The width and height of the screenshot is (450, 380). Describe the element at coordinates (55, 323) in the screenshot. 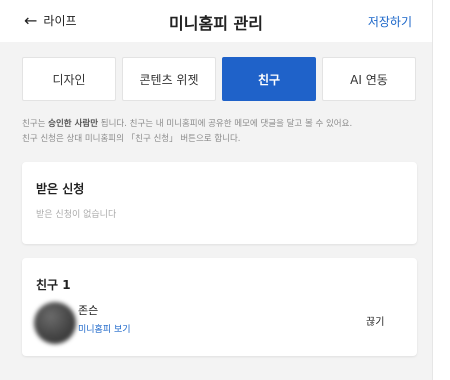

I see `avatar` at that location.